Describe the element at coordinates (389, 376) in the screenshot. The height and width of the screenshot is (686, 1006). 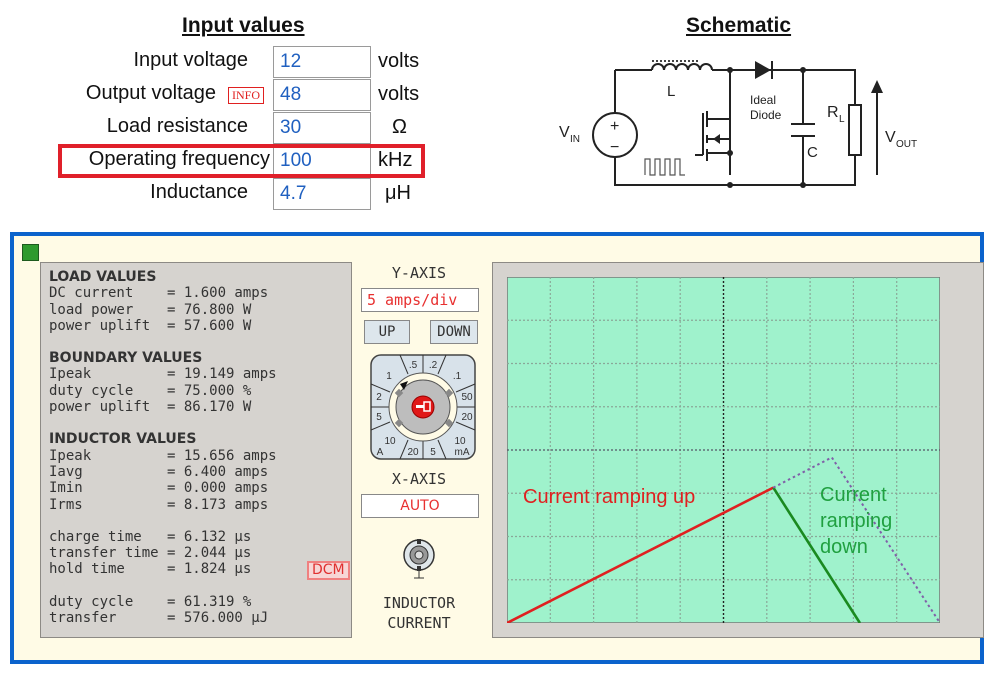
I see `dial-label: 1` at that location.